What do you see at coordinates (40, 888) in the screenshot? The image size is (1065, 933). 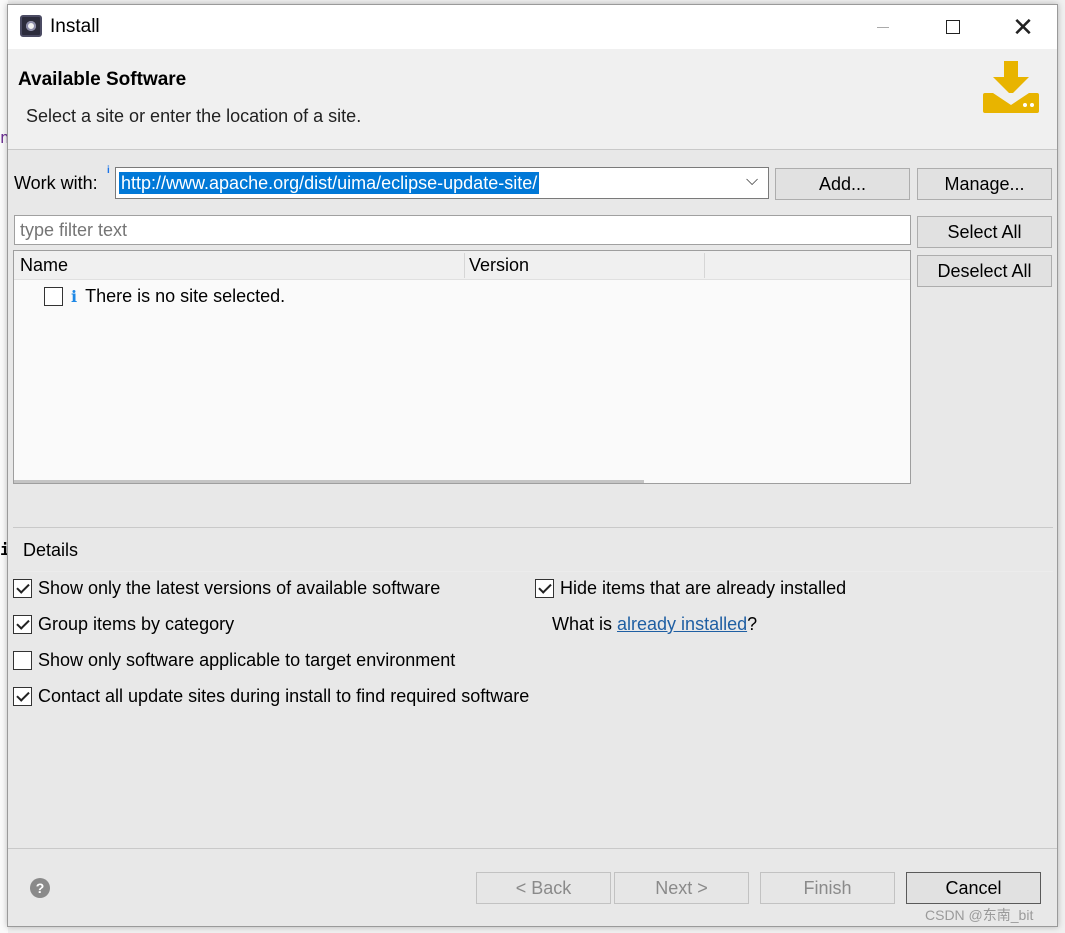 I see `help-icon: ?` at bounding box center [40, 888].